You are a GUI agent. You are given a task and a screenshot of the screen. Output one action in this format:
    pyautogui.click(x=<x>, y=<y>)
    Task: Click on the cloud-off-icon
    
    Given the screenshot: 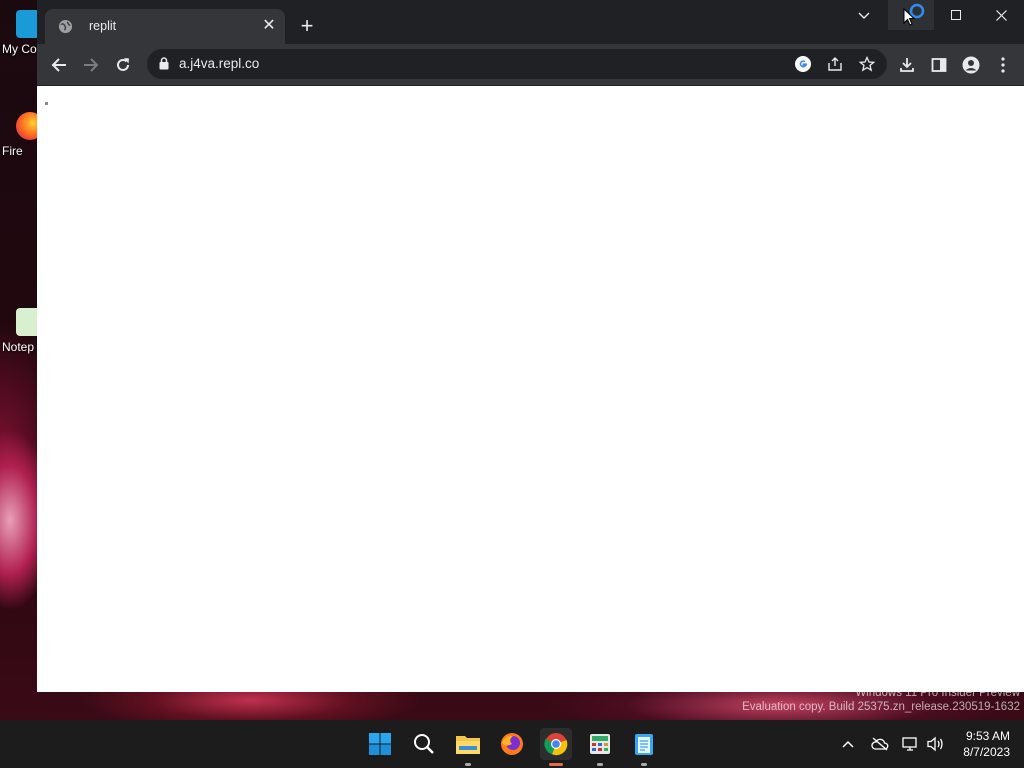 What is the action you would take?
    pyautogui.click(x=880, y=744)
    